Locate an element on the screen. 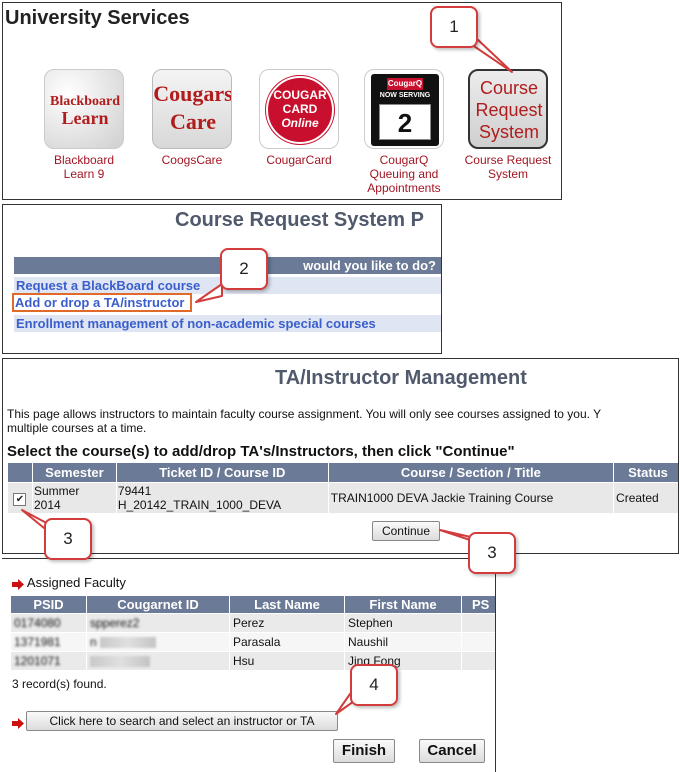 The width and height of the screenshot is (680, 772). callout-4: 4 is located at coordinates (374, 685).